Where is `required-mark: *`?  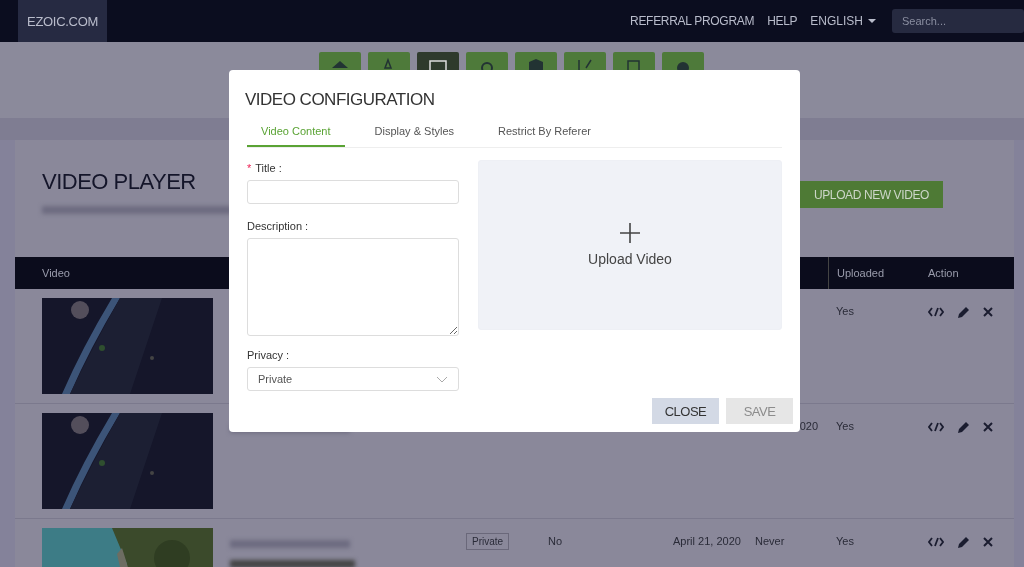
required-mark: * is located at coordinates (249, 168).